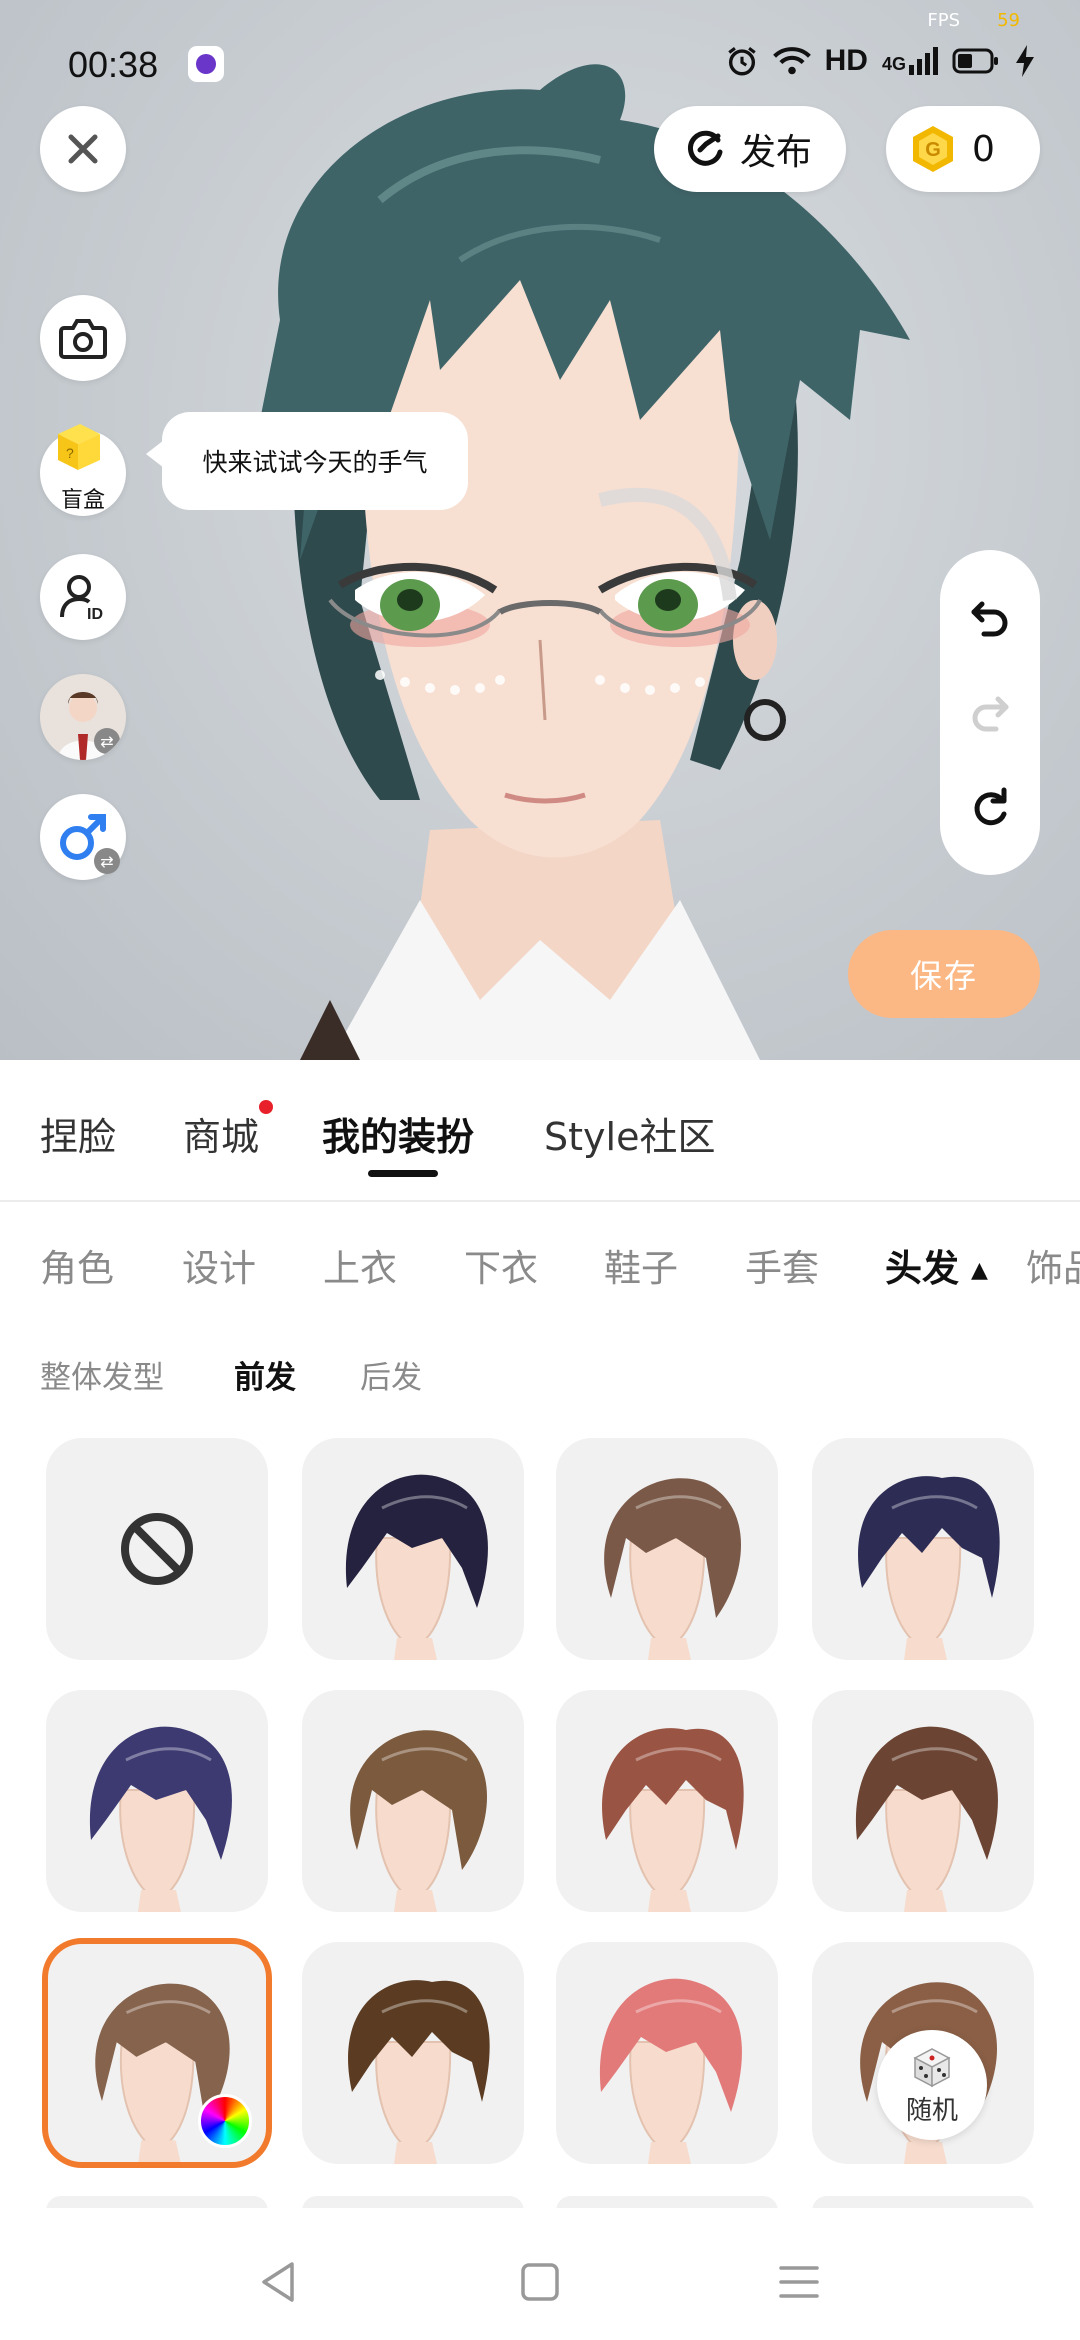  What do you see at coordinates (315, 462) in the screenshot?
I see `blind-box-tip-text: 快来试试今天的手气` at bounding box center [315, 462].